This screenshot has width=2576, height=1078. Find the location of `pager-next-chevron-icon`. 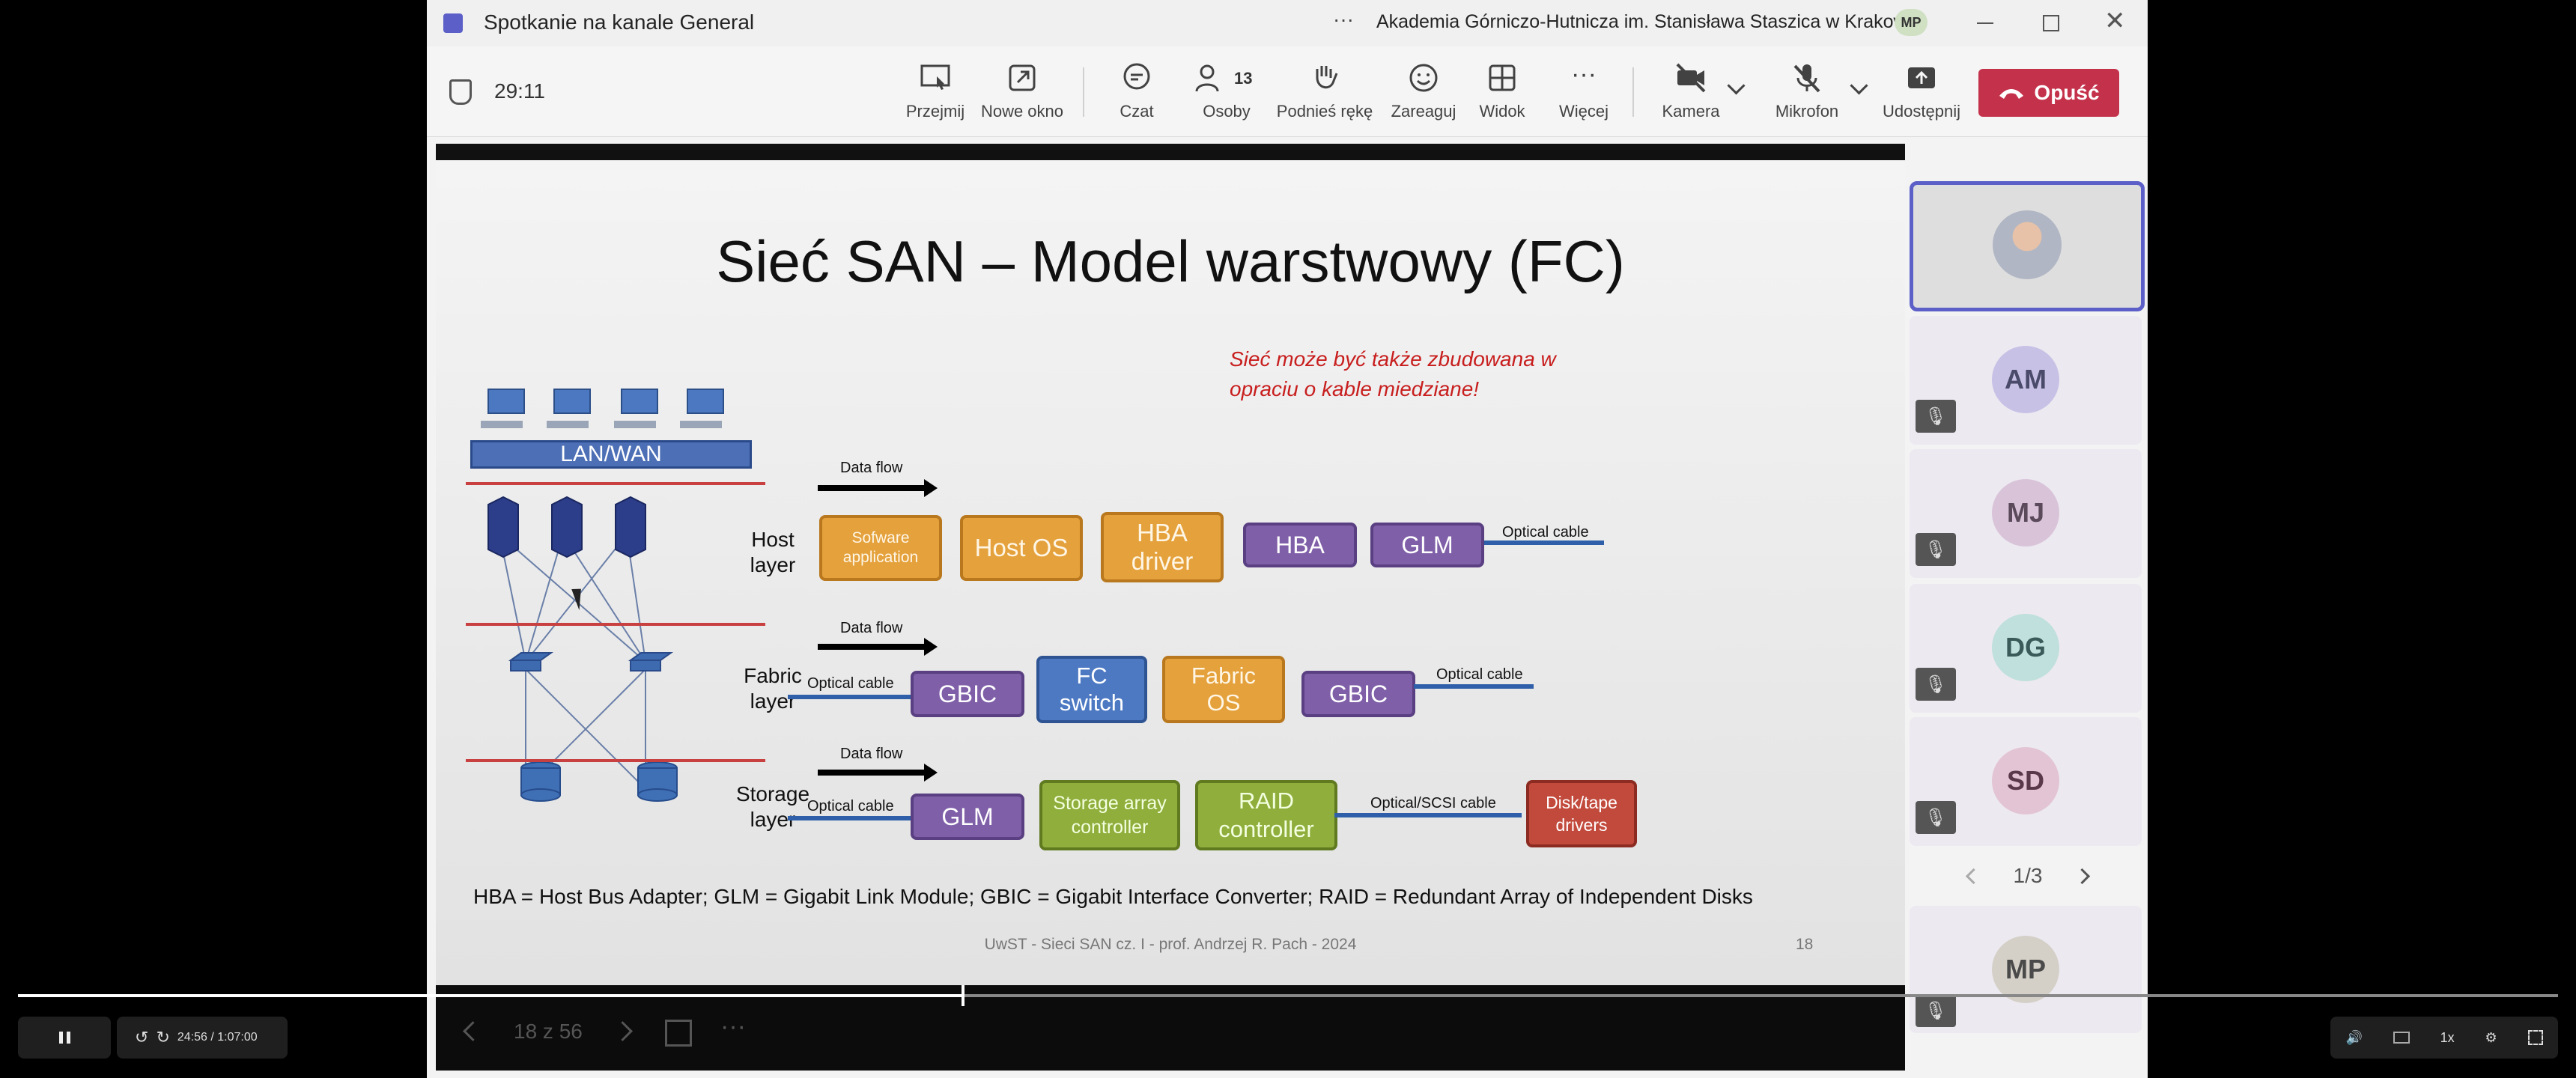

pager-next-chevron-icon is located at coordinates (2082, 876).